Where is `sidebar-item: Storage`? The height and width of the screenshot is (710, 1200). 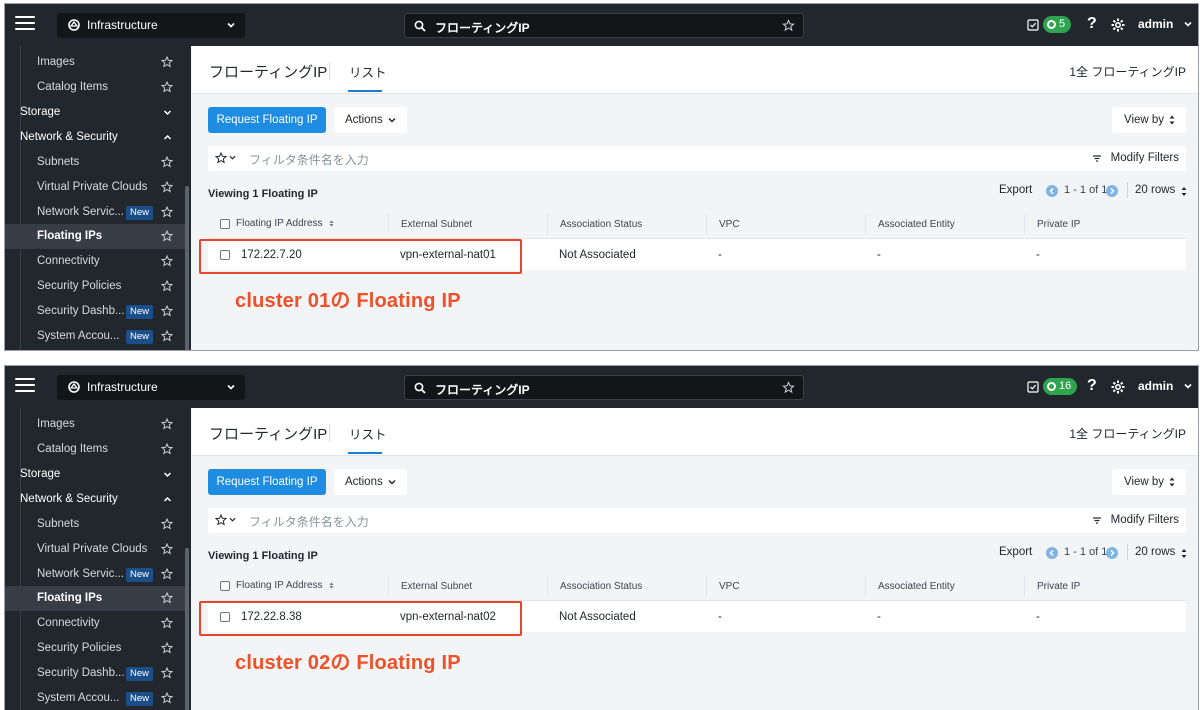 sidebar-item: Storage is located at coordinates (95, 474).